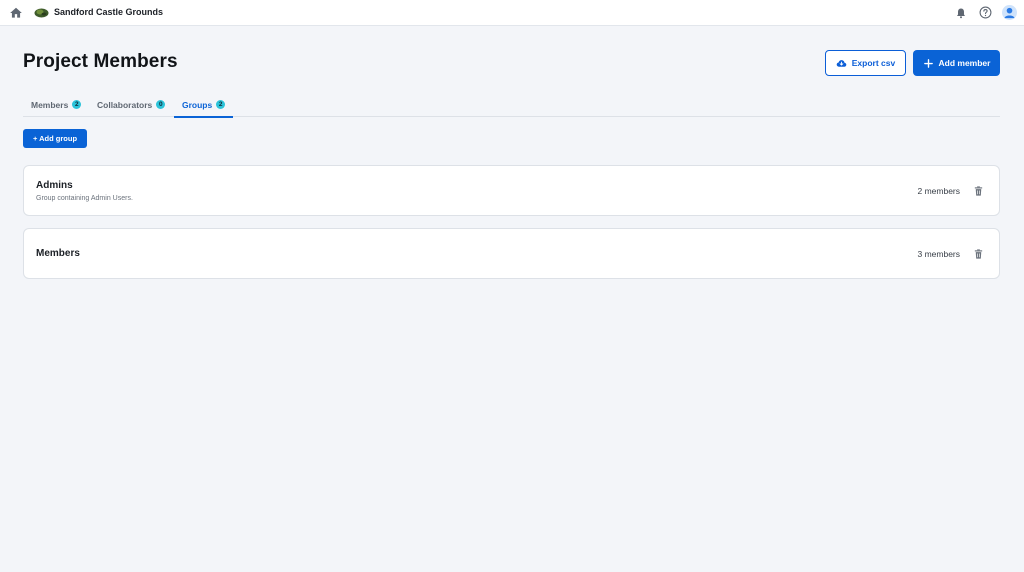 This screenshot has width=1024, height=572. I want to click on tab-label: Collaborators, so click(125, 104).